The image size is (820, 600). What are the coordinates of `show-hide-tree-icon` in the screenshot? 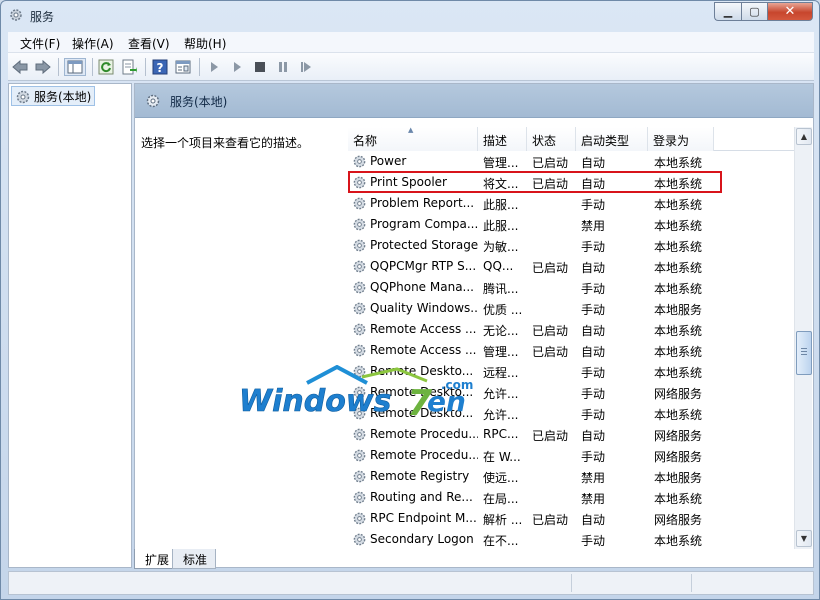 It's located at (75, 67).